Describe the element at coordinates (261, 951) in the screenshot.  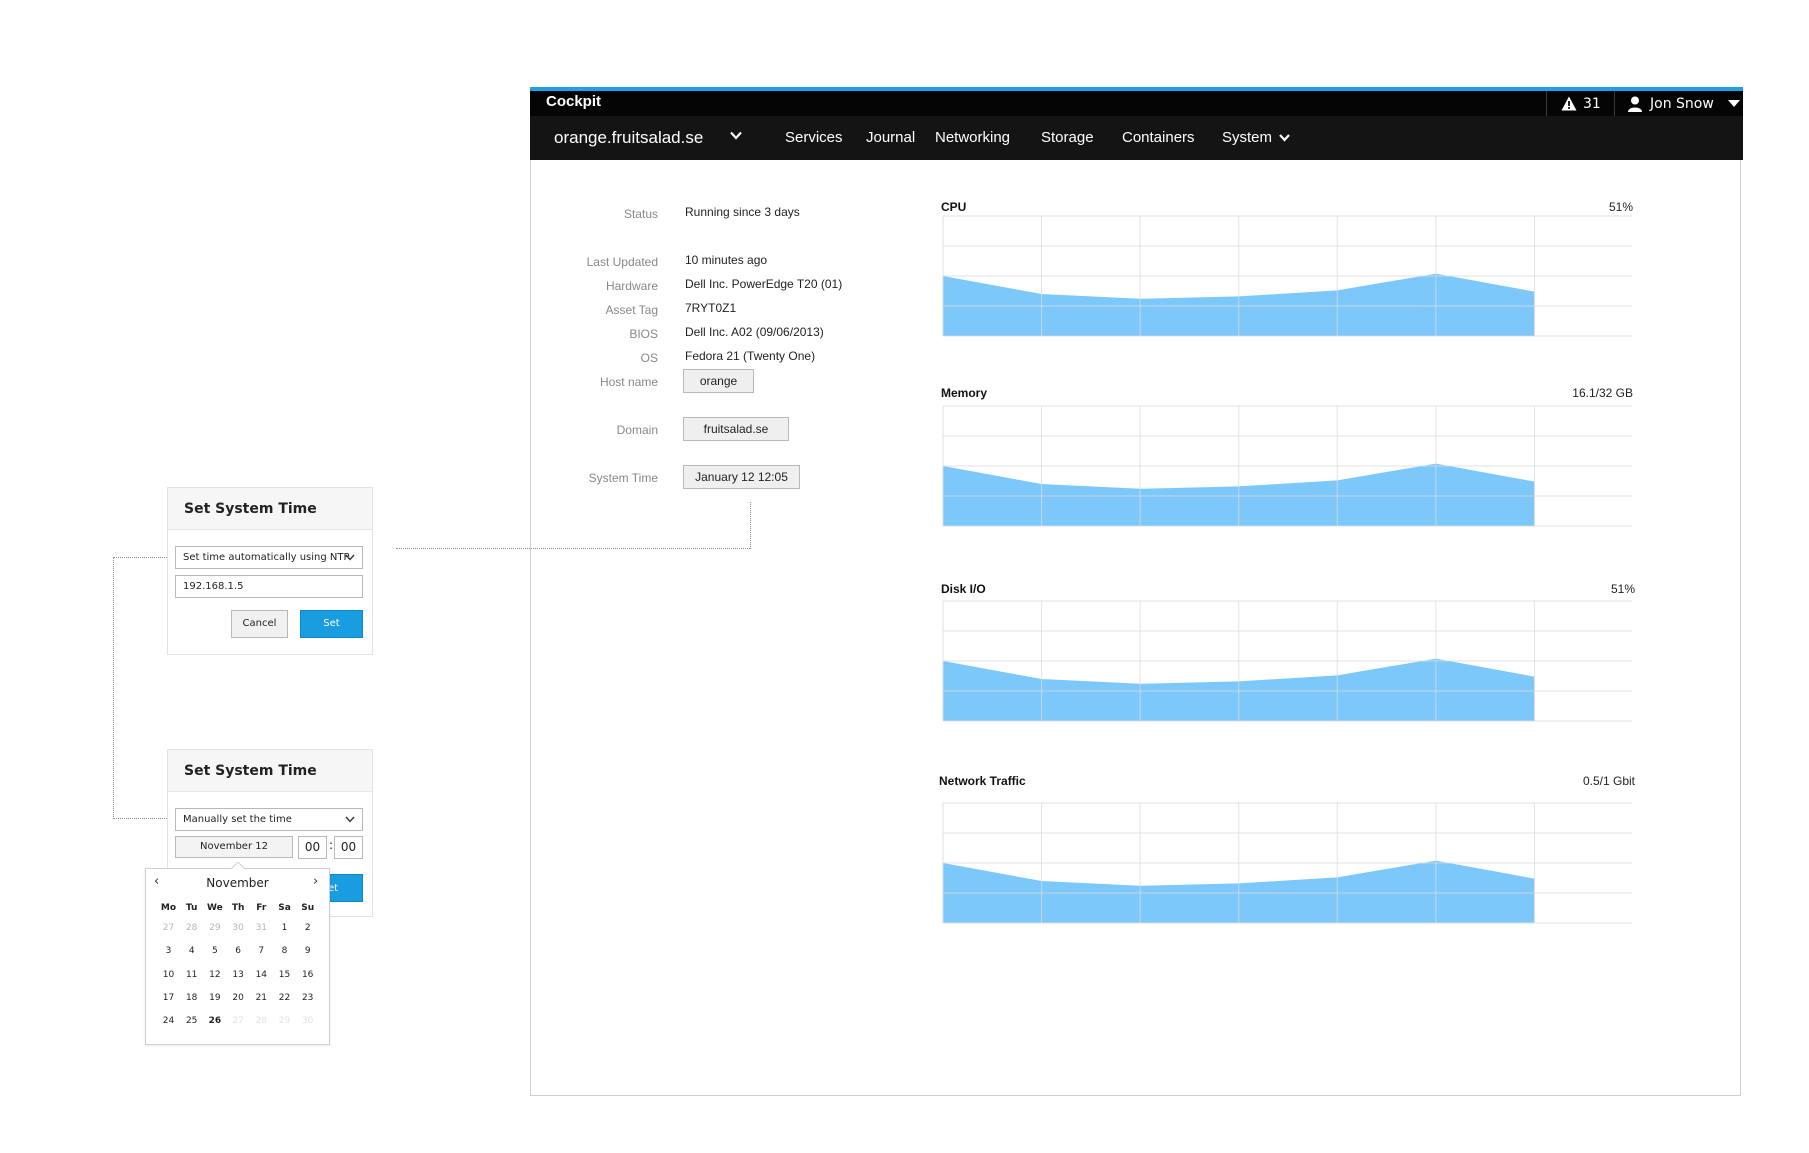
I see `calendar-day: 7` at that location.